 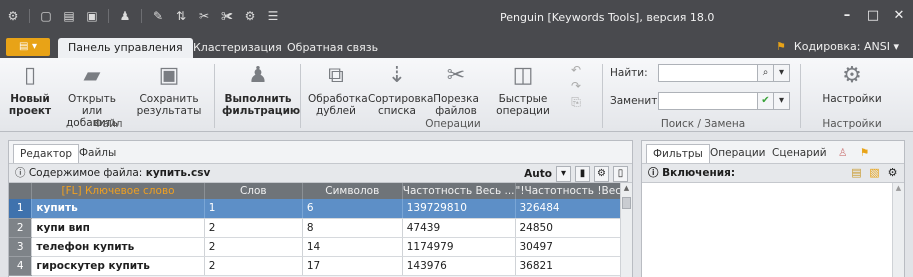 I want to click on row-number: 1, so click(x=21, y=209).